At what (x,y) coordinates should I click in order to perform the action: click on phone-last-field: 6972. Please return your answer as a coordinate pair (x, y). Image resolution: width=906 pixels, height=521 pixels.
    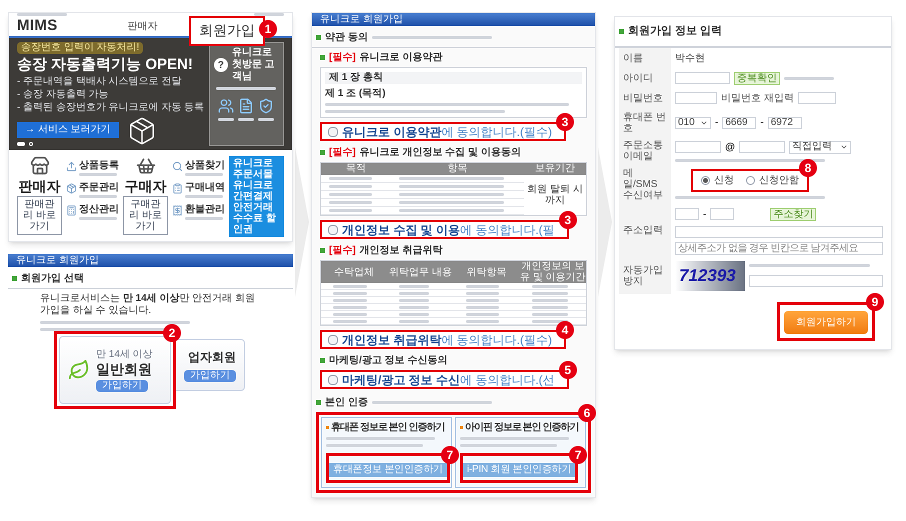
    Looking at the image, I should click on (785, 122).